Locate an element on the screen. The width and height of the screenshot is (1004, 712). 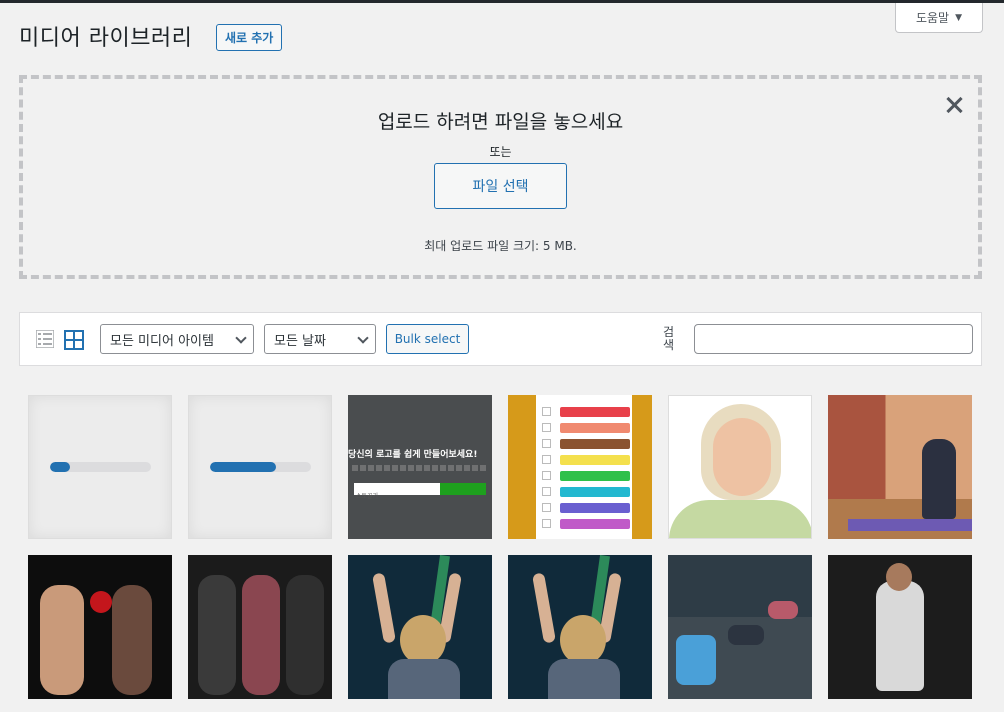
search-input is located at coordinates (833, 339).